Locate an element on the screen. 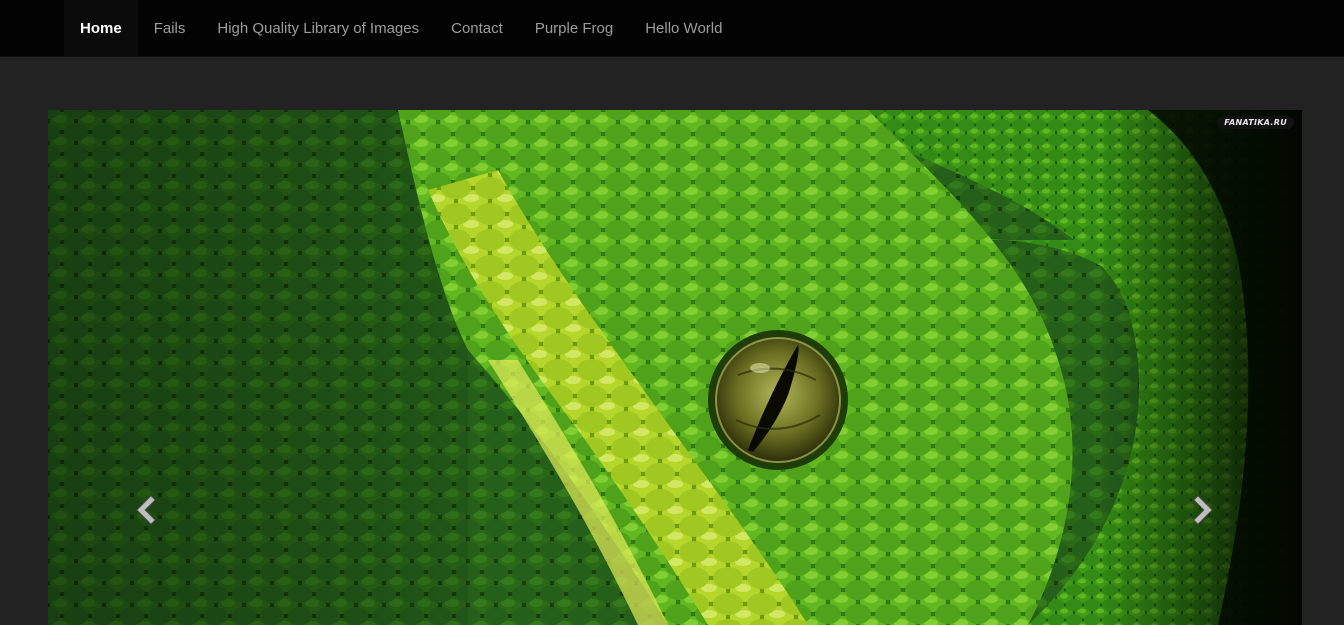  nav-item-fails: Fails is located at coordinates (170, 28).